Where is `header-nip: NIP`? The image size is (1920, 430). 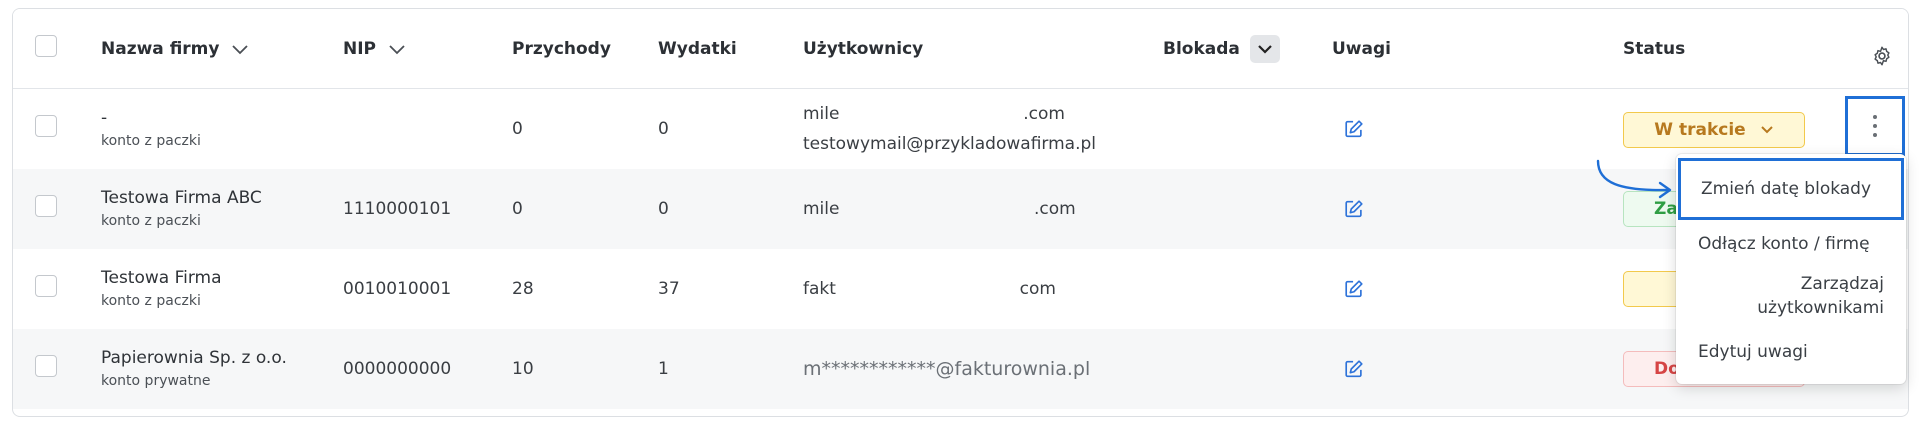 header-nip: NIP is located at coordinates (374, 48).